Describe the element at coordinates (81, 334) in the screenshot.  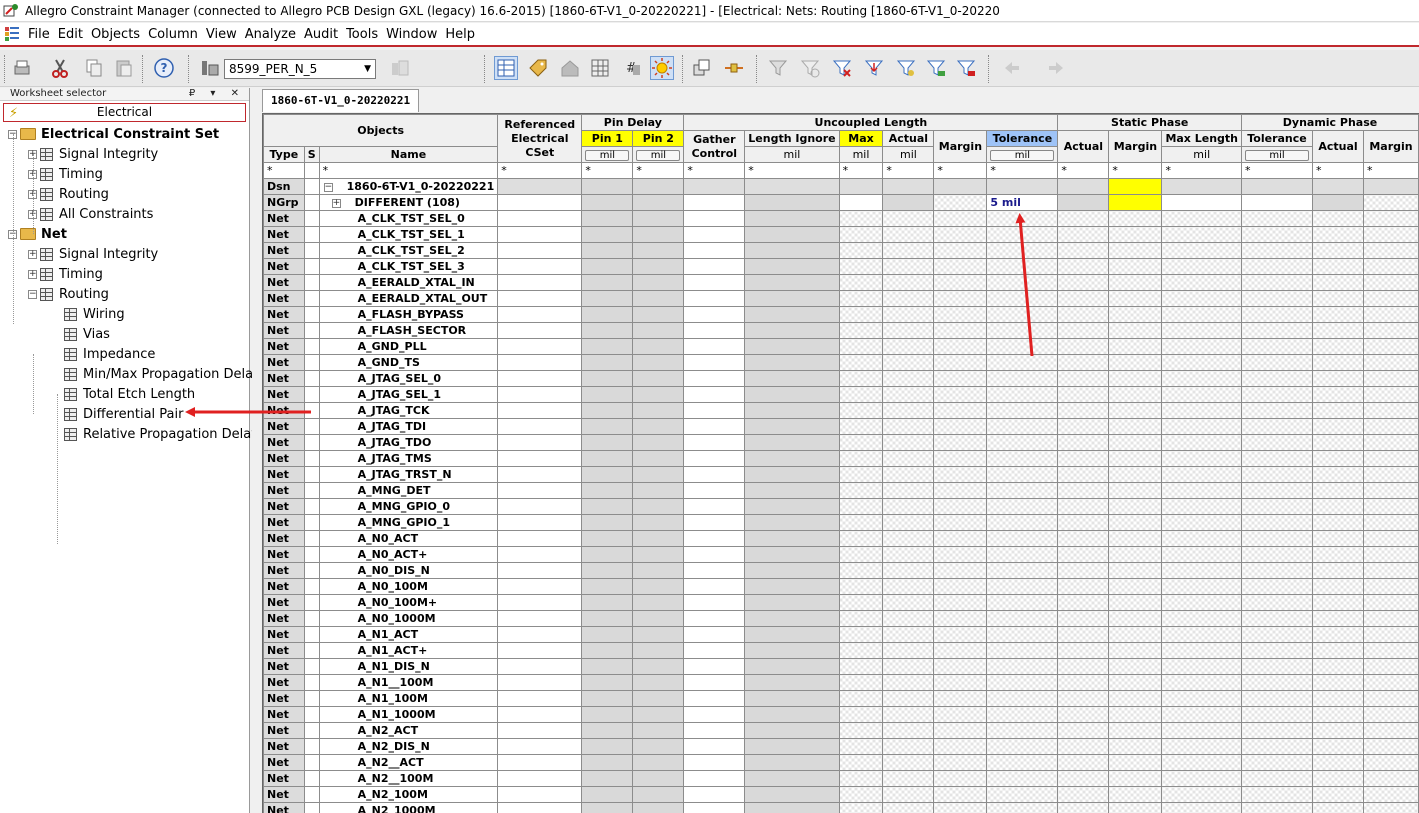
I see `tree-item-vias: Vias` at that location.